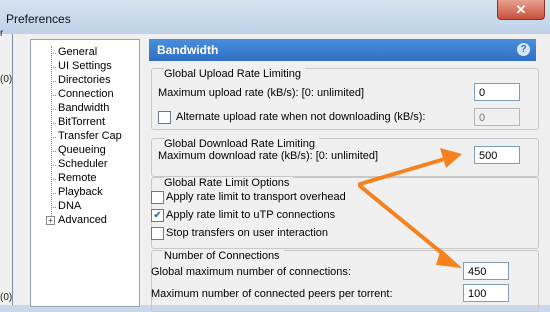  What do you see at coordinates (404, 171) in the screenshot?
I see `arrow-to-download-rate` at bounding box center [404, 171].